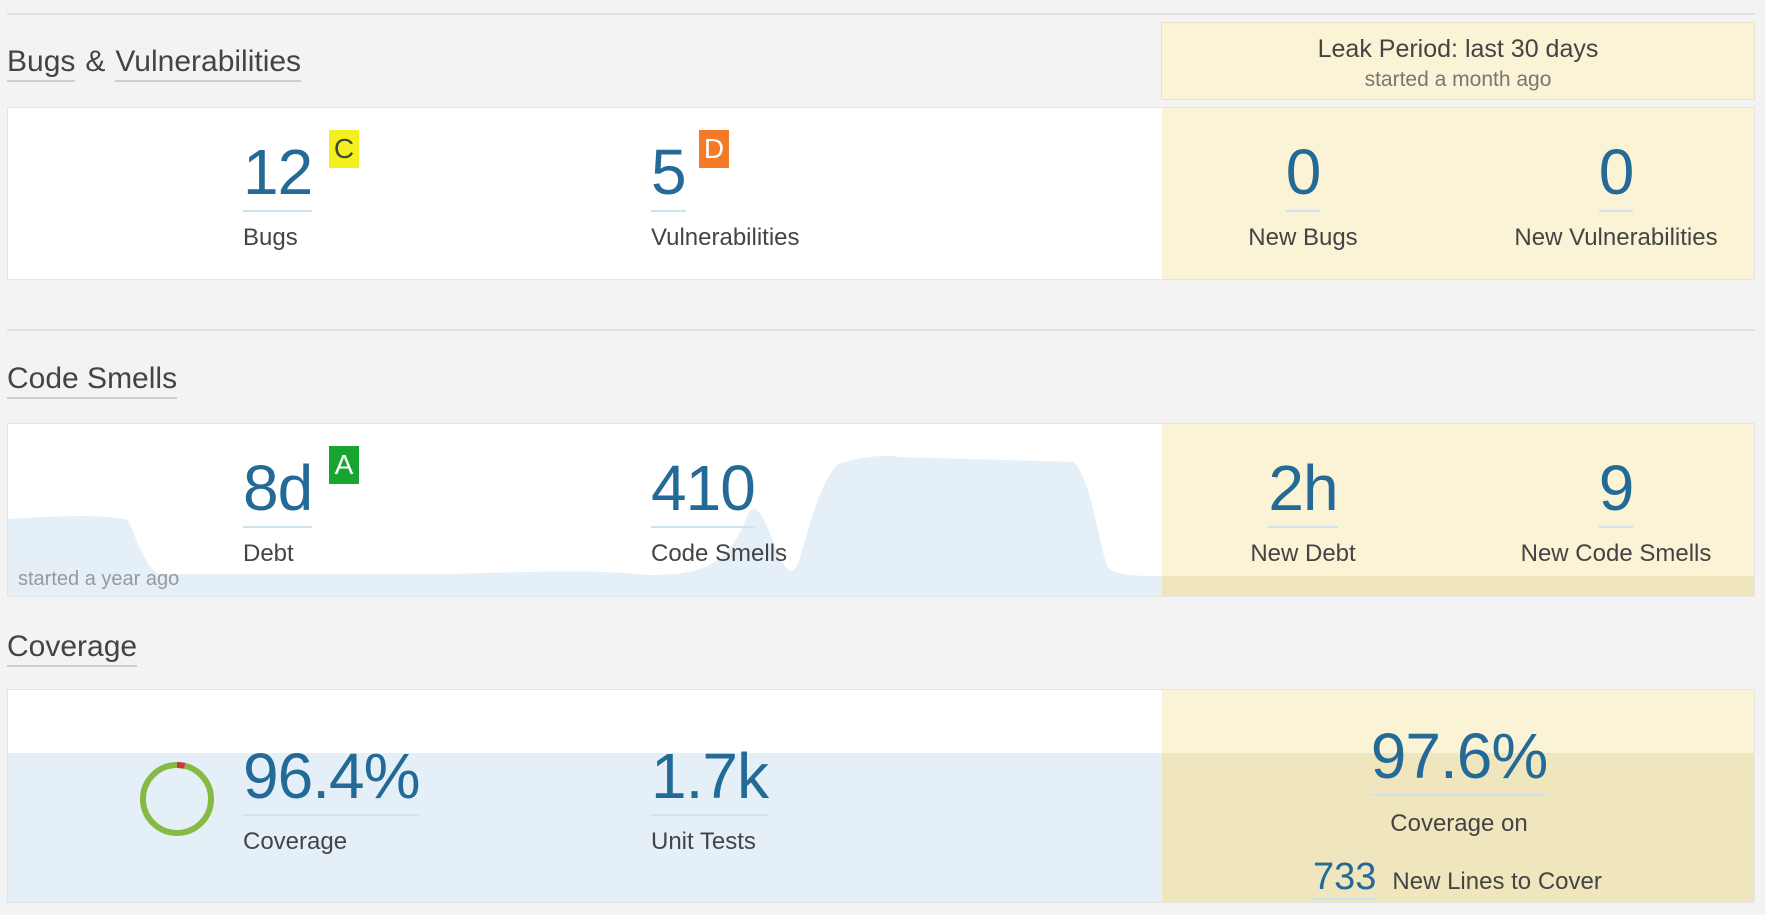 The image size is (1765, 915). I want to click on new-debt-measure: 2h New Debt, so click(1303, 512).